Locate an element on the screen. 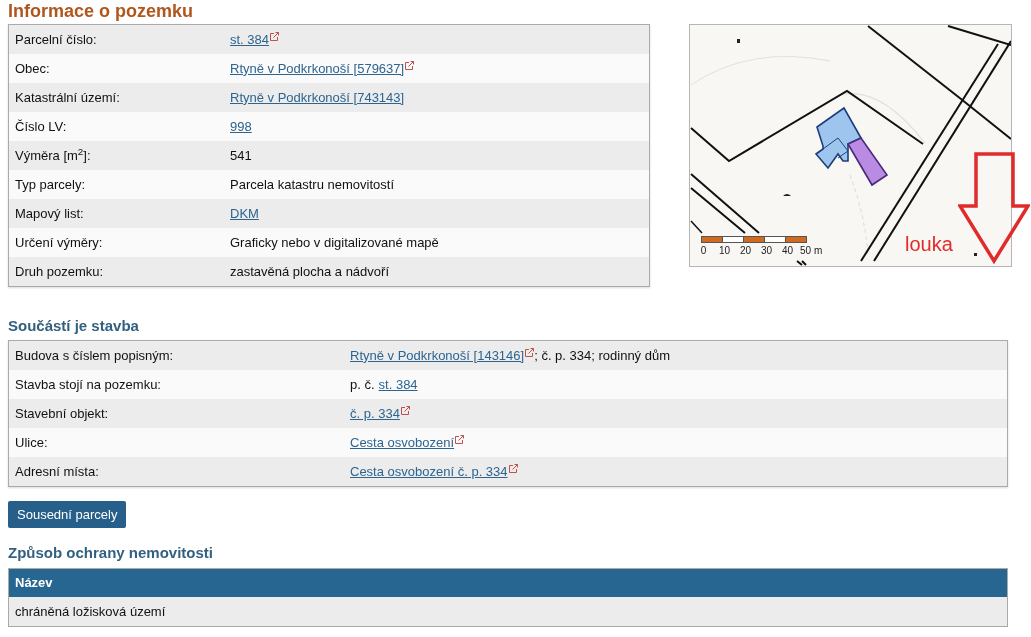 The height and width of the screenshot is (637, 1031). scale-label: 20 is located at coordinates (745, 251).